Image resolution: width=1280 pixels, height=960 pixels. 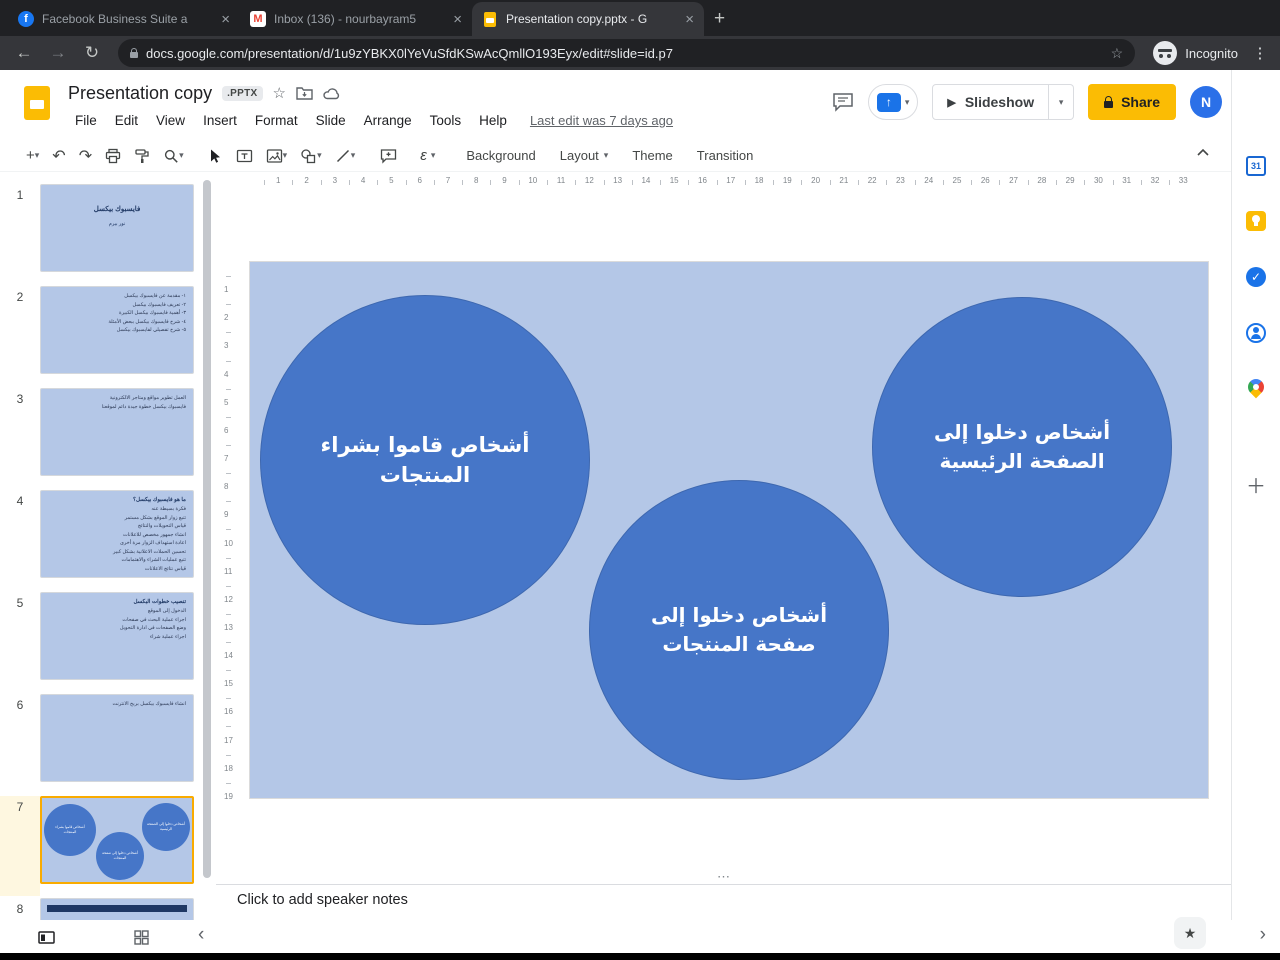 What do you see at coordinates (58, 53) in the screenshot?
I see `forward-button: →` at bounding box center [58, 53].